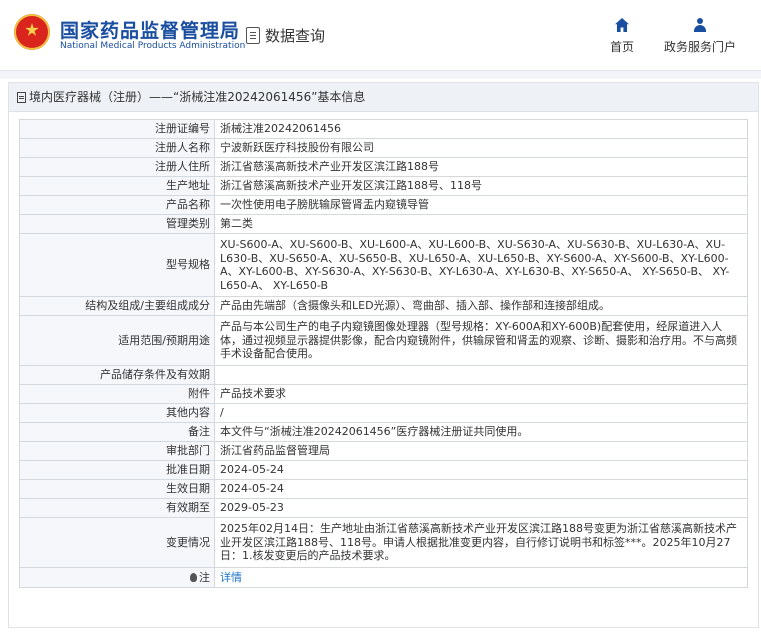 Image resolution: width=761 pixels, height=632 pixels. I want to click on field-value: 浙械注准20242061456, so click(481, 129).